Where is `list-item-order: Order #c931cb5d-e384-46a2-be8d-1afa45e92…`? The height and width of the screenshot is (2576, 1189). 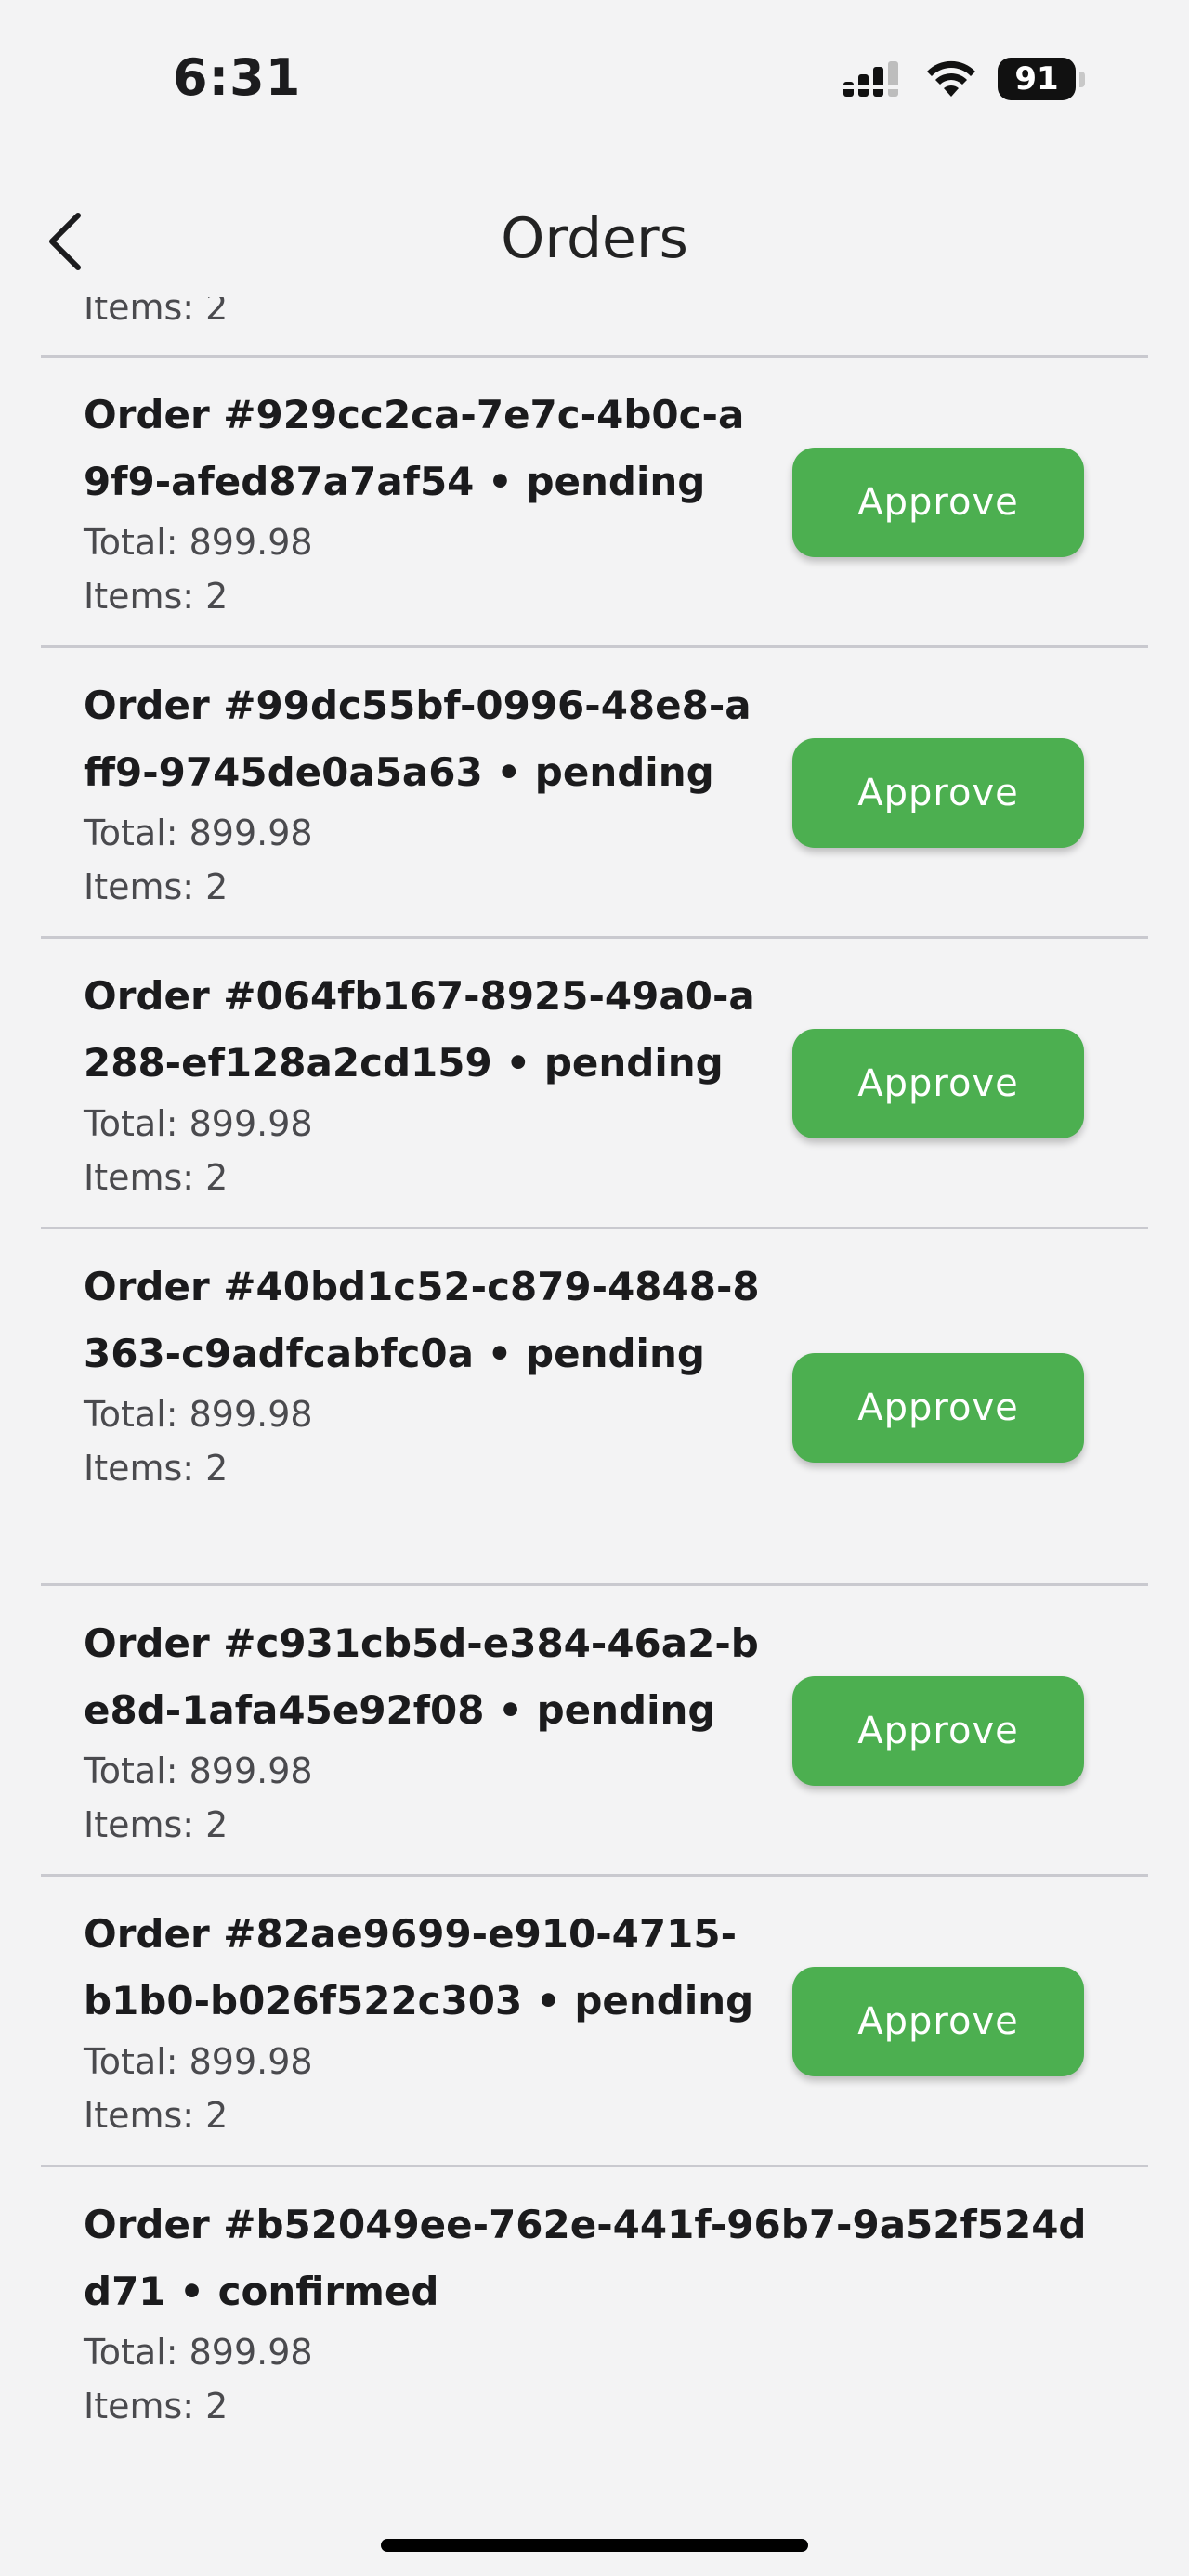
list-item-order: Order #c931cb5d-e384-46a2-be8d-1afa45e92… is located at coordinates (594, 1731).